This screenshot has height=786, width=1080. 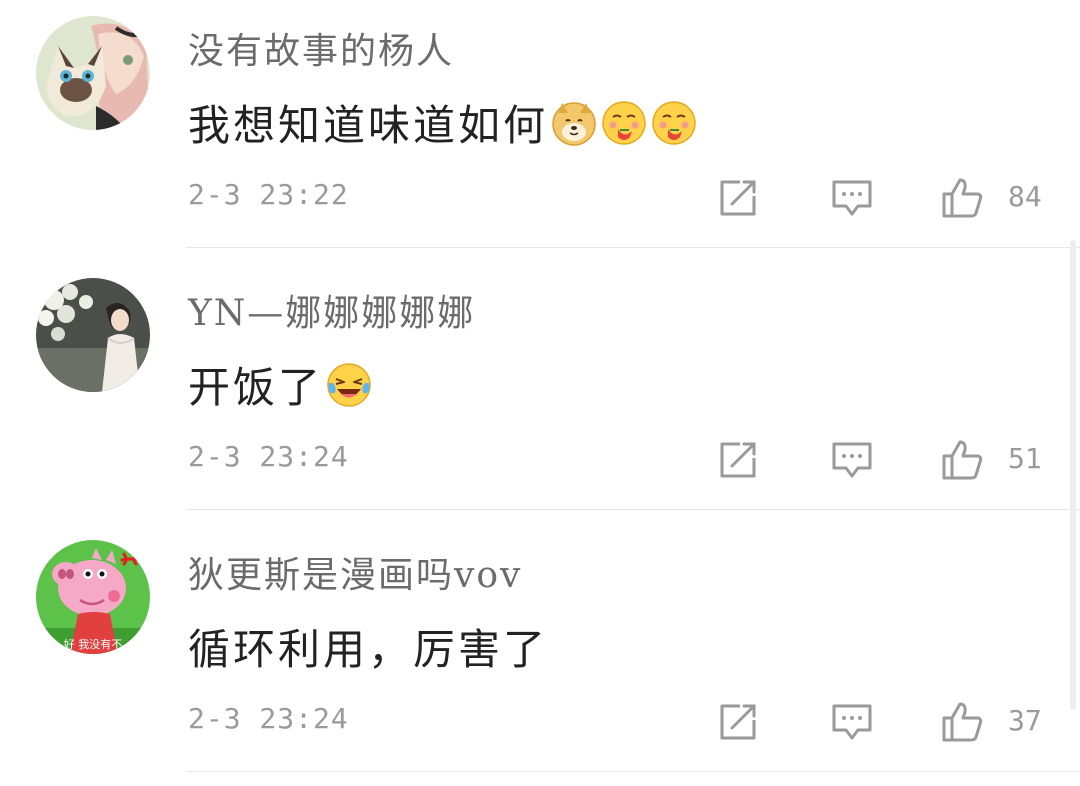 I want to click on comment-text: 我想知道味道如何, so click(x=368, y=125).